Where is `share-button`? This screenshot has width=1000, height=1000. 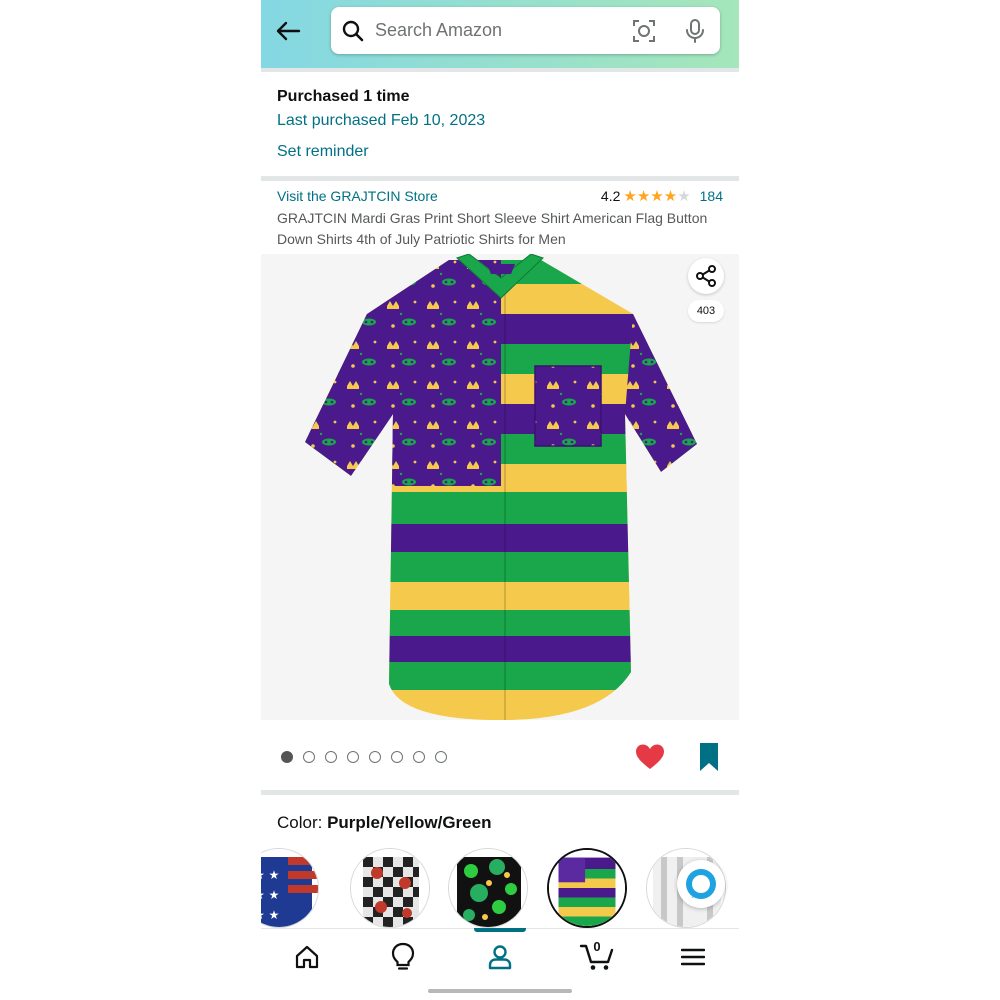
share-button is located at coordinates (706, 276).